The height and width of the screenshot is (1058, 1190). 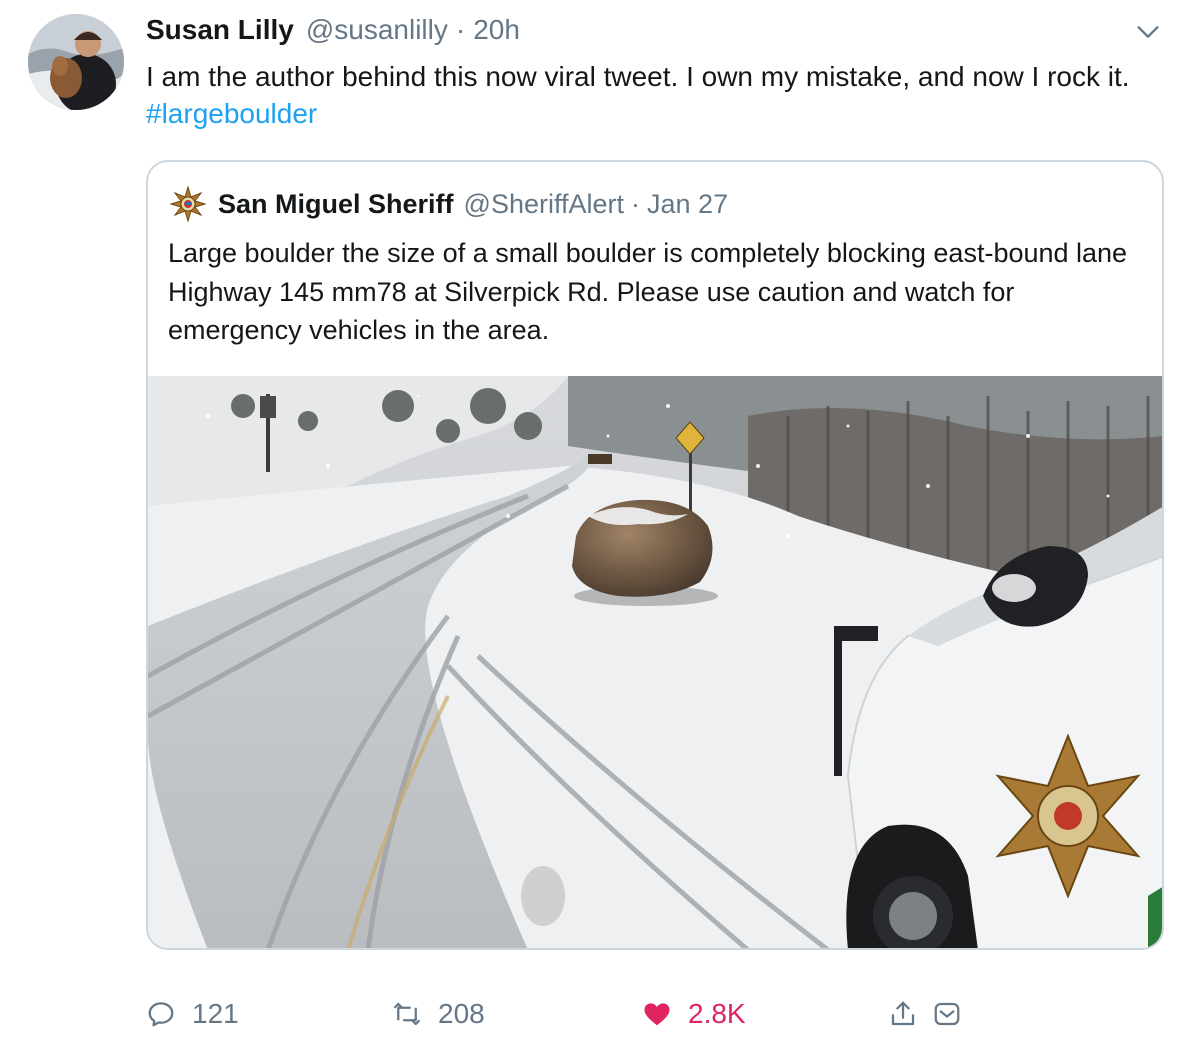 I want to click on dm-icon, so click(x=947, y=1014).